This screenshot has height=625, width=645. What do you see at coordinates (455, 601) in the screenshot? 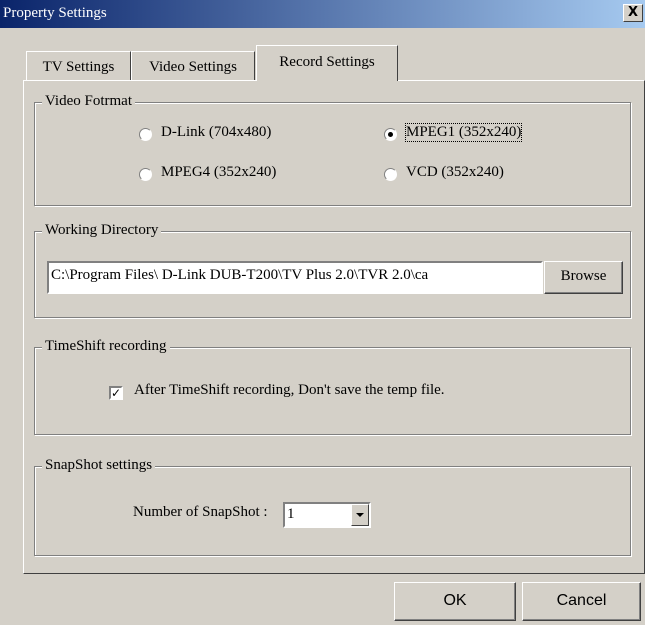
I see `ok-button: OK` at bounding box center [455, 601].